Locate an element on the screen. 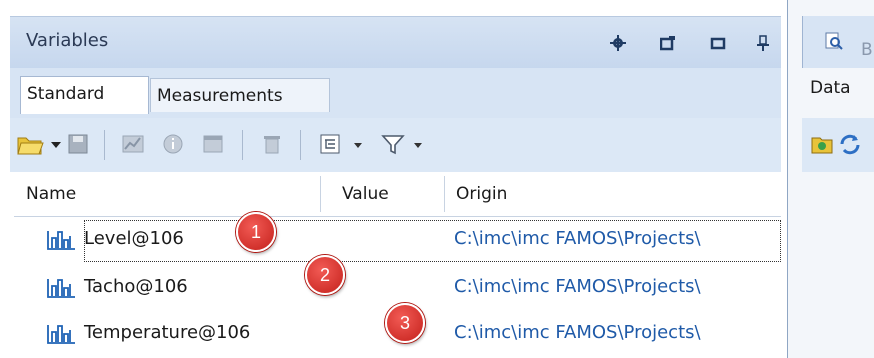 The image size is (874, 358). gear-icon is located at coordinates (618, 43).